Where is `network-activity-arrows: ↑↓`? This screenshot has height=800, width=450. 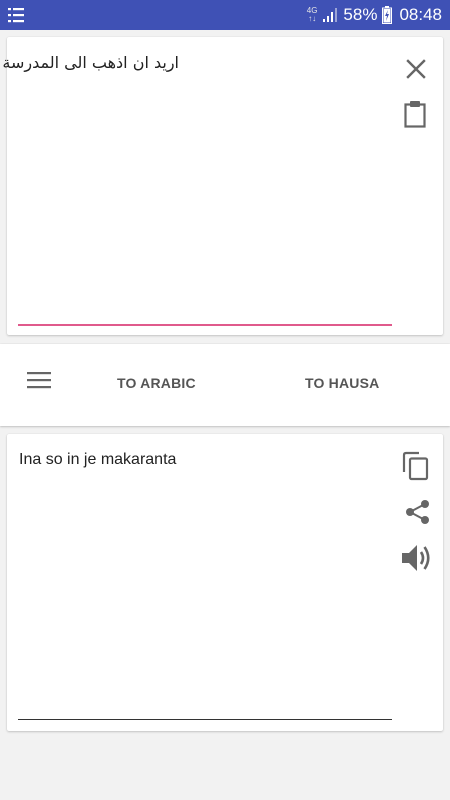 network-activity-arrows: ↑↓ is located at coordinates (312, 18).